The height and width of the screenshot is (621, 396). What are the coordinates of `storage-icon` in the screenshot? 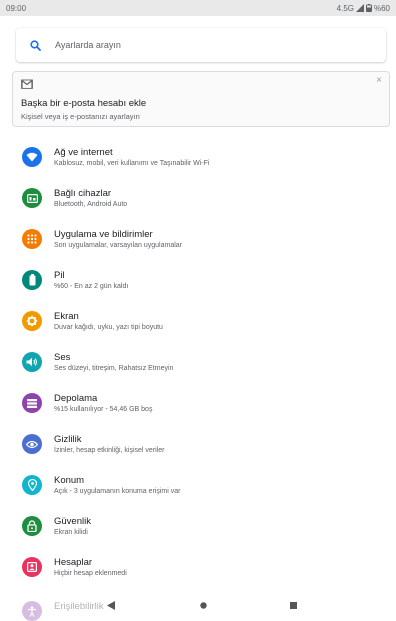 It's located at (32, 403).